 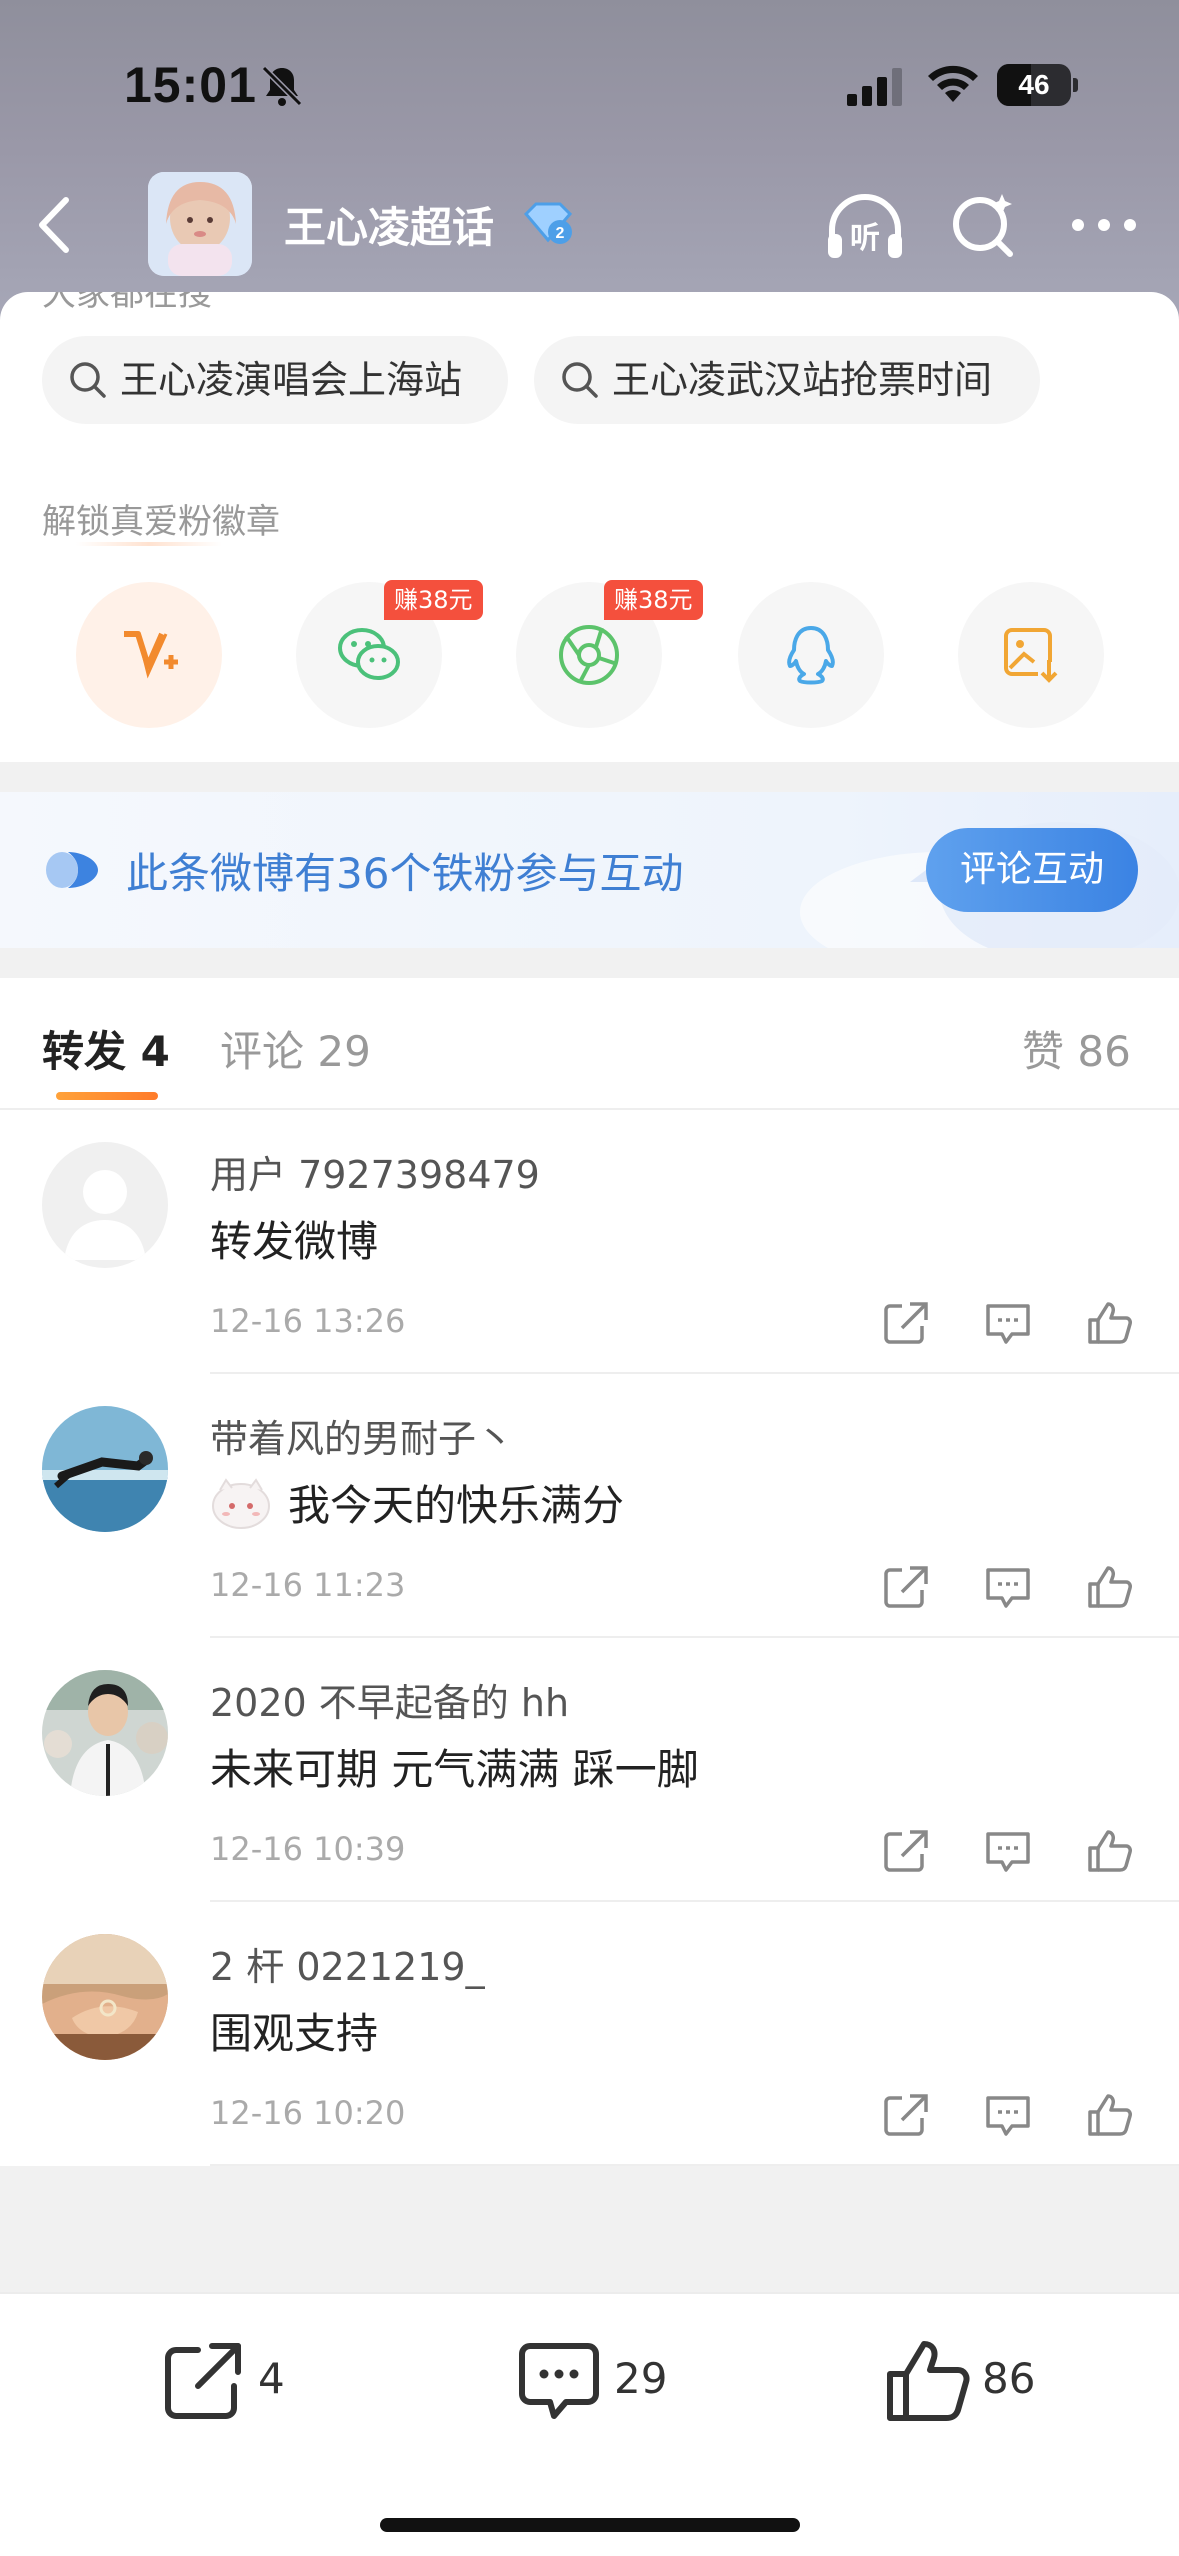 What do you see at coordinates (560, 233) in the screenshot?
I see `svg-text: 2` at bounding box center [560, 233].